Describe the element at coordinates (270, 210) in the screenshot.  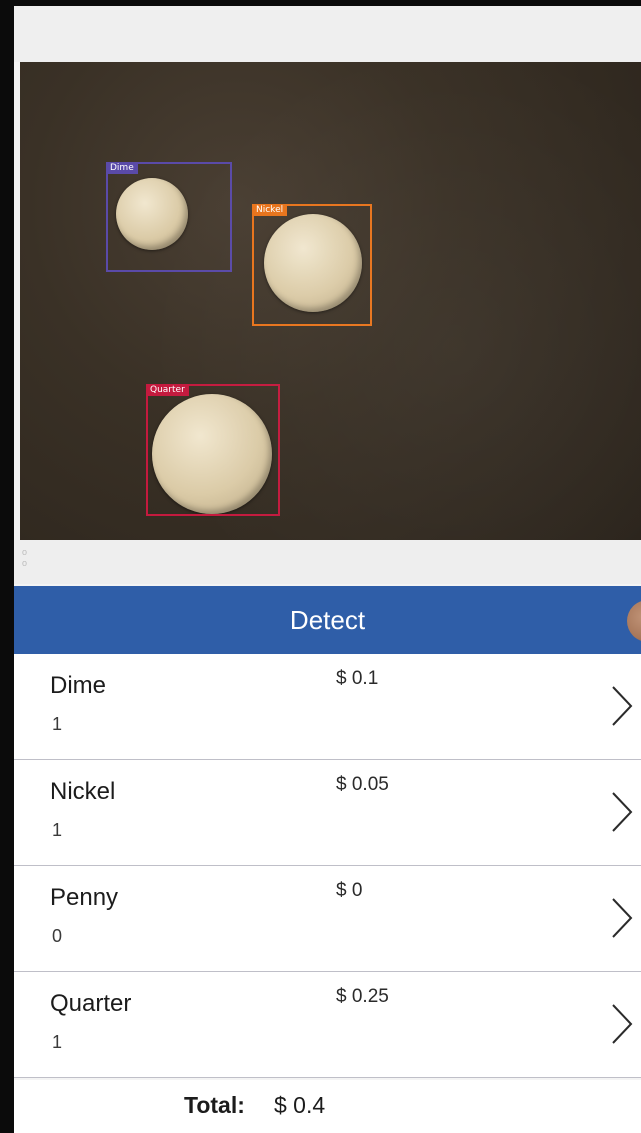
I see `detection-label-nickel: Nickel` at that location.